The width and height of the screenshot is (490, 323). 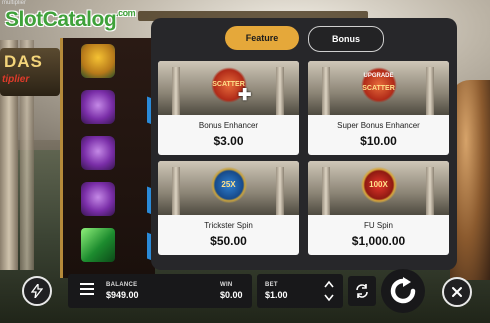 I want to click on card-label: Super Bonus Enhancer, so click(x=378, y=125).